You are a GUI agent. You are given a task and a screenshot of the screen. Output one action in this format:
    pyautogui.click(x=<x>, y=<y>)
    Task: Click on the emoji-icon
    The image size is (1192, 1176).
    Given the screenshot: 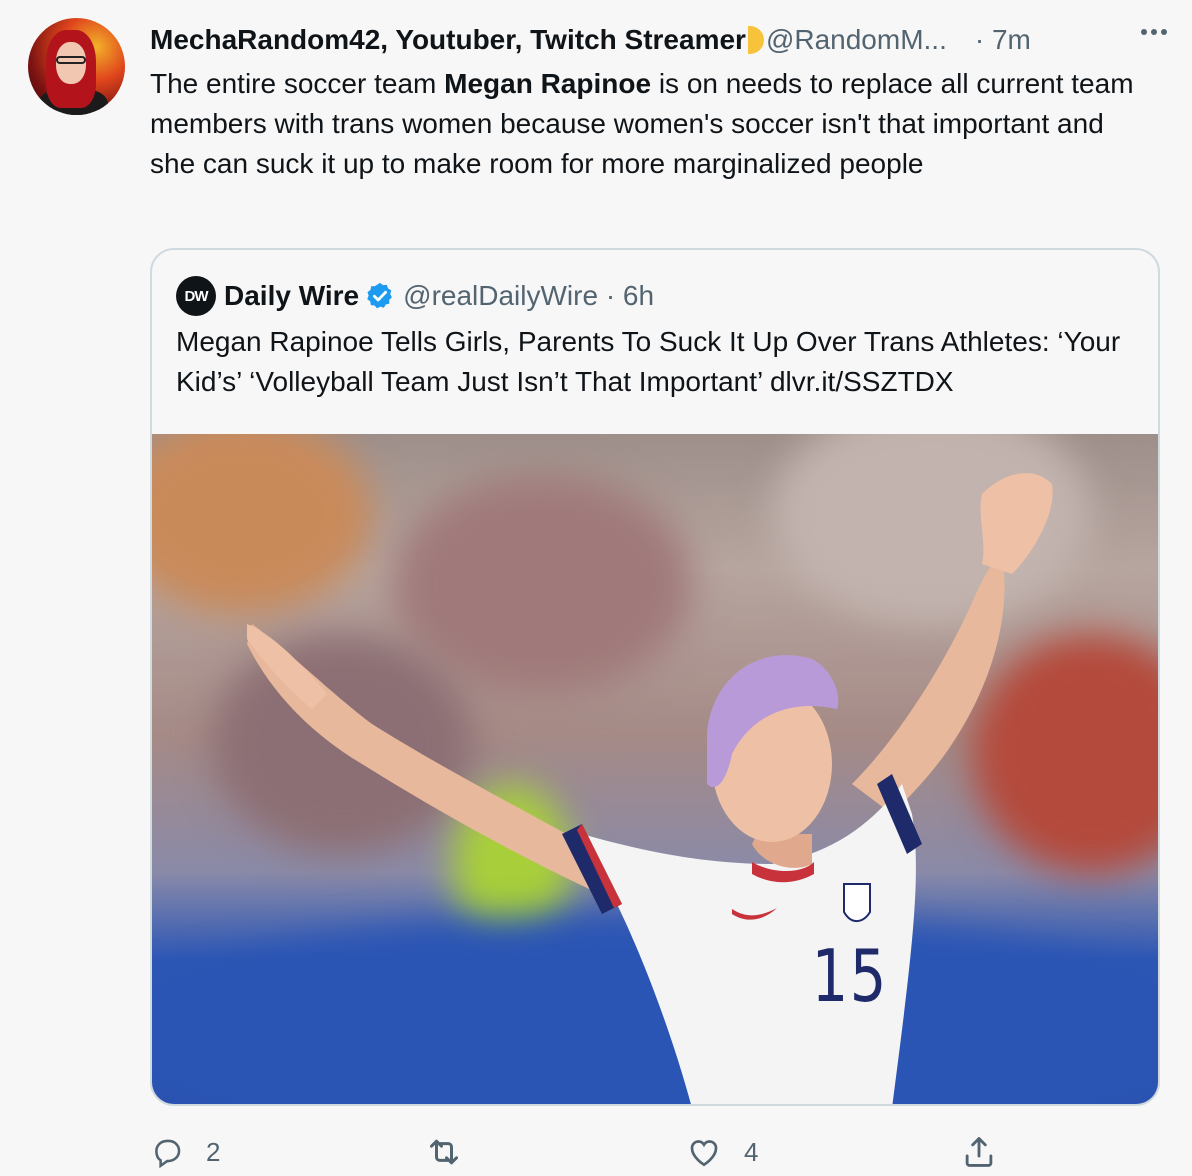 What is the action you would take?
    pyautogui.click(x=755, y=40)
    